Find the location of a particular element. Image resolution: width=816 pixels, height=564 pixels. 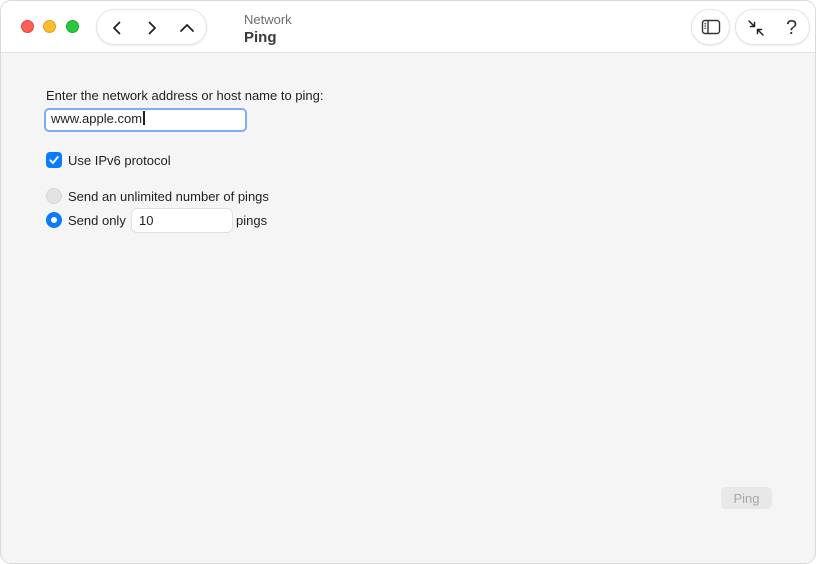

checkmark-icon is located at coordinates (54, 160).